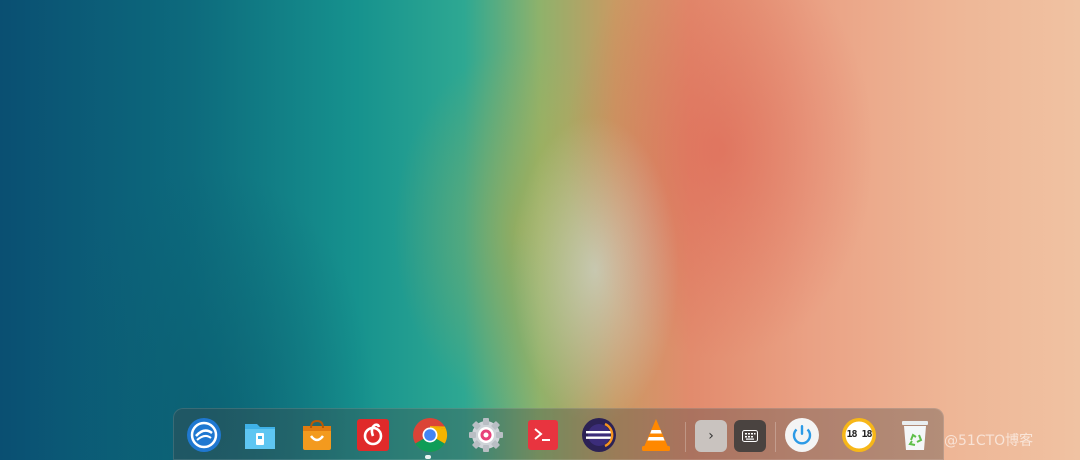 The height and width of the screenshot is (460, 1080). I want to click on power-button, so click(802, 435).